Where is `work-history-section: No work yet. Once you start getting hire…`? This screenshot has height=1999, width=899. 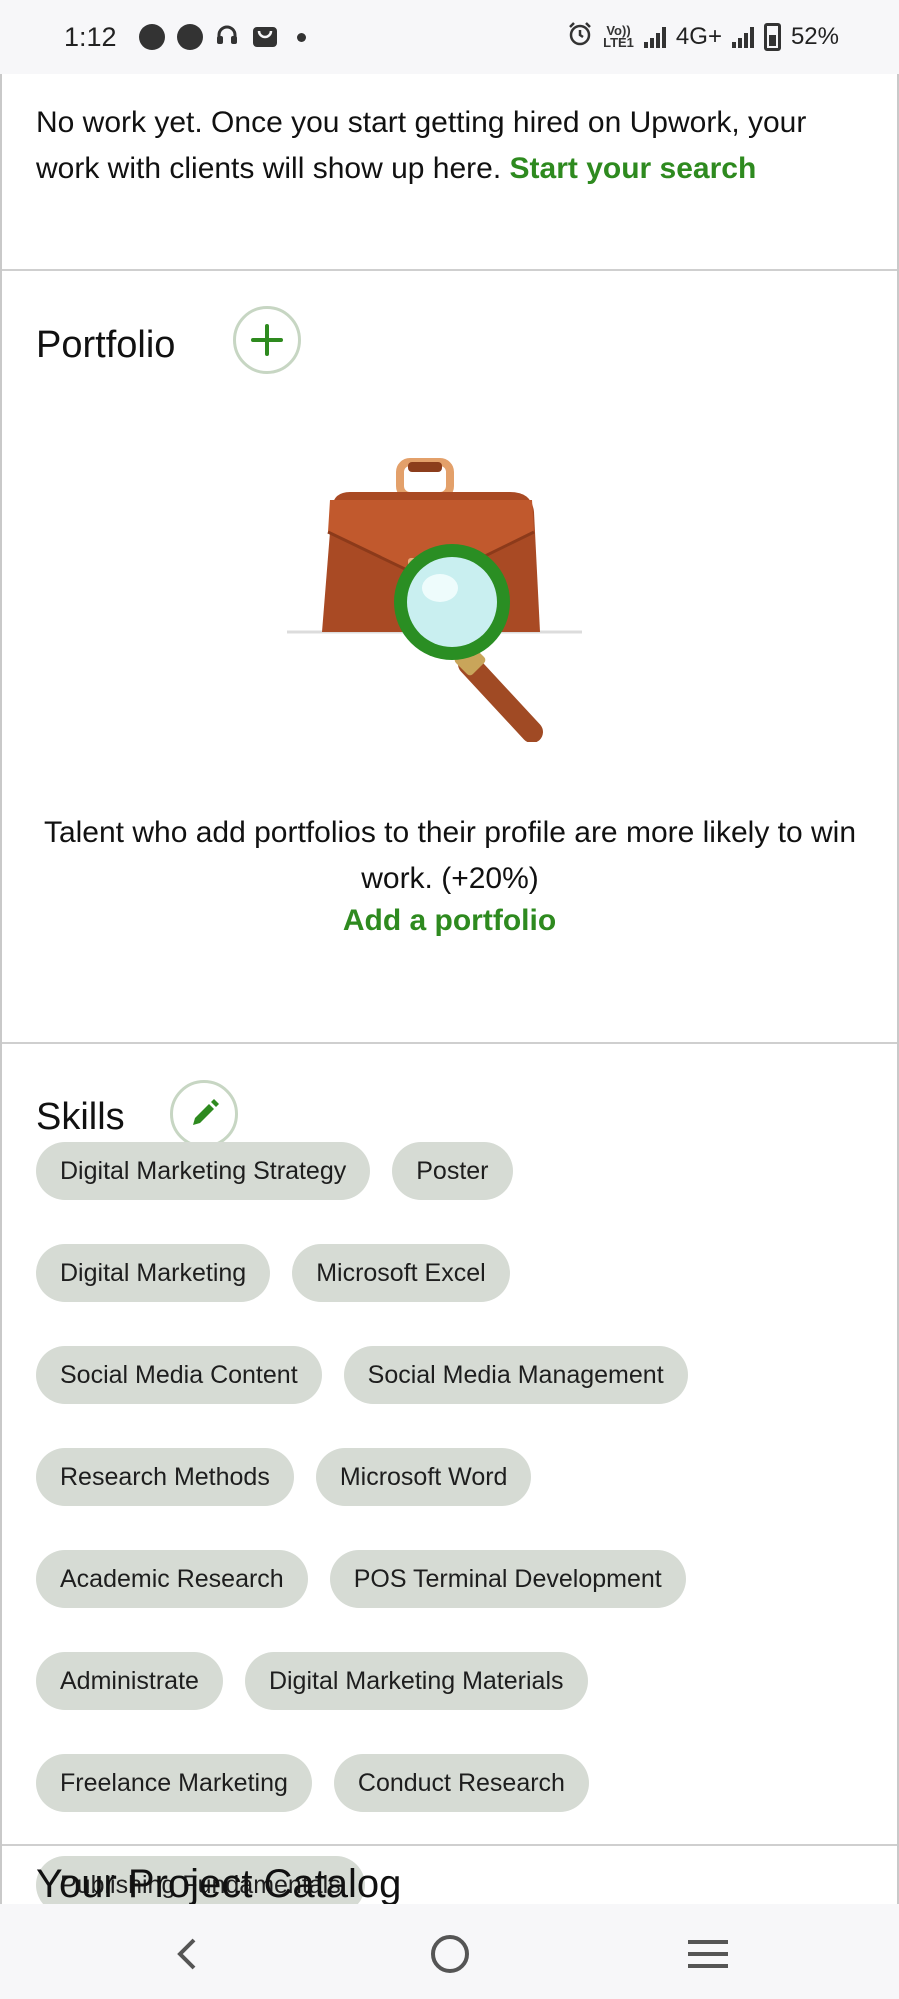
work-history-section: No work yet. Once you start getting hire… is located at coordinates (449, 172).